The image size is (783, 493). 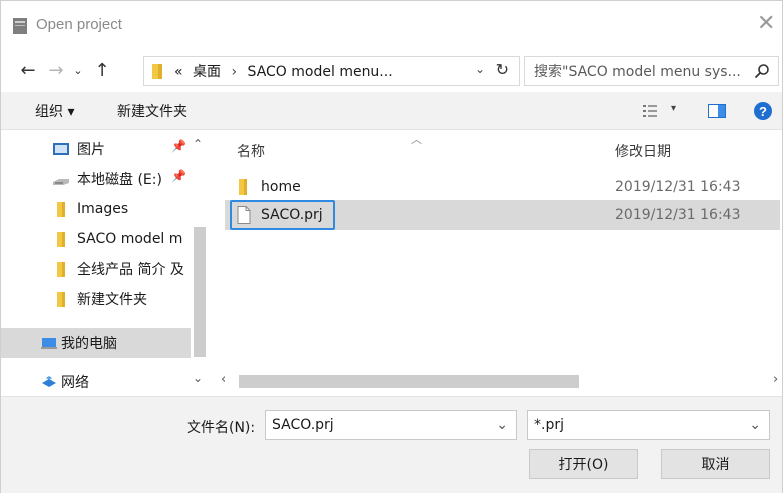 I want to click on file-name: home, so click(x=281, y=187).